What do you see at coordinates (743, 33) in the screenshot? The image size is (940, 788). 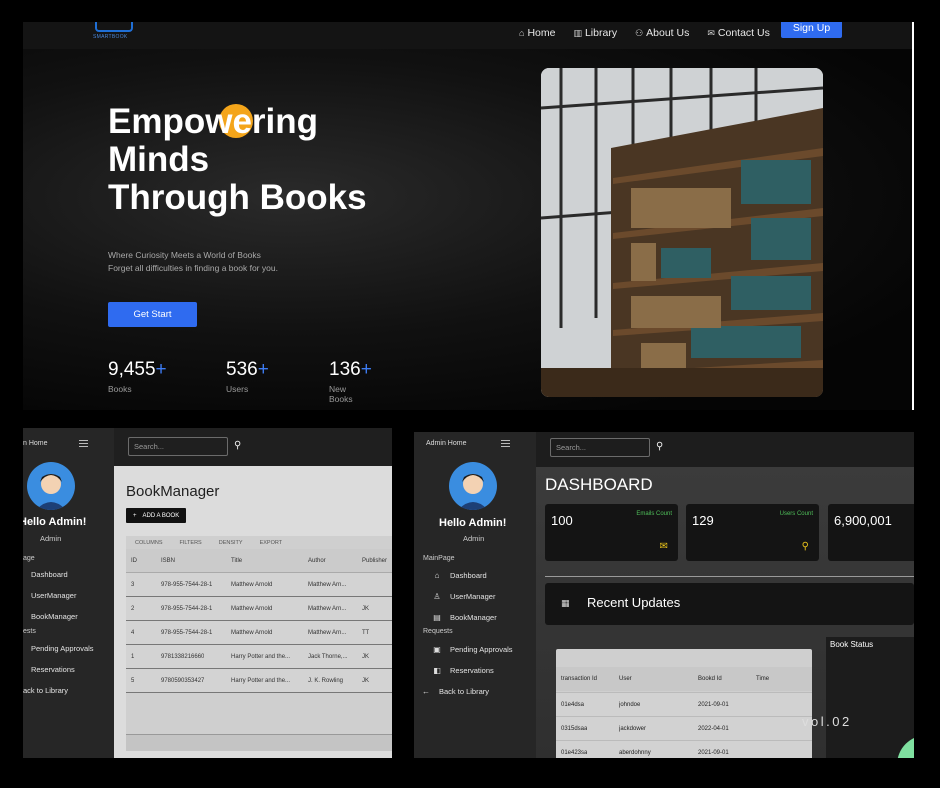 I see `nav-contact-label: Contact Us` at bounding box center [743, 33].